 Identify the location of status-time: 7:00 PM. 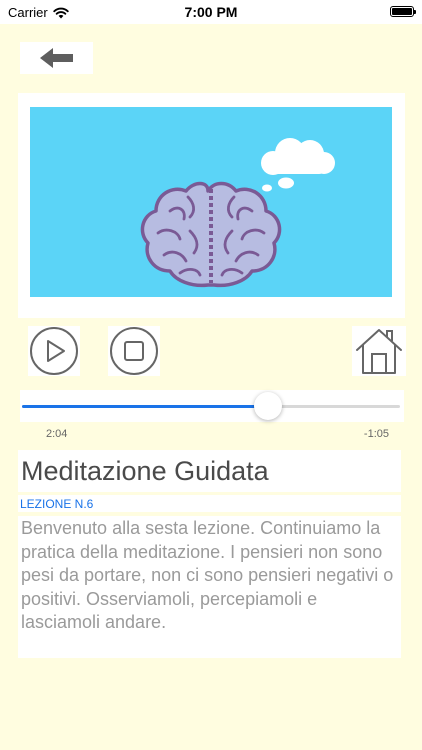
(211, 12).